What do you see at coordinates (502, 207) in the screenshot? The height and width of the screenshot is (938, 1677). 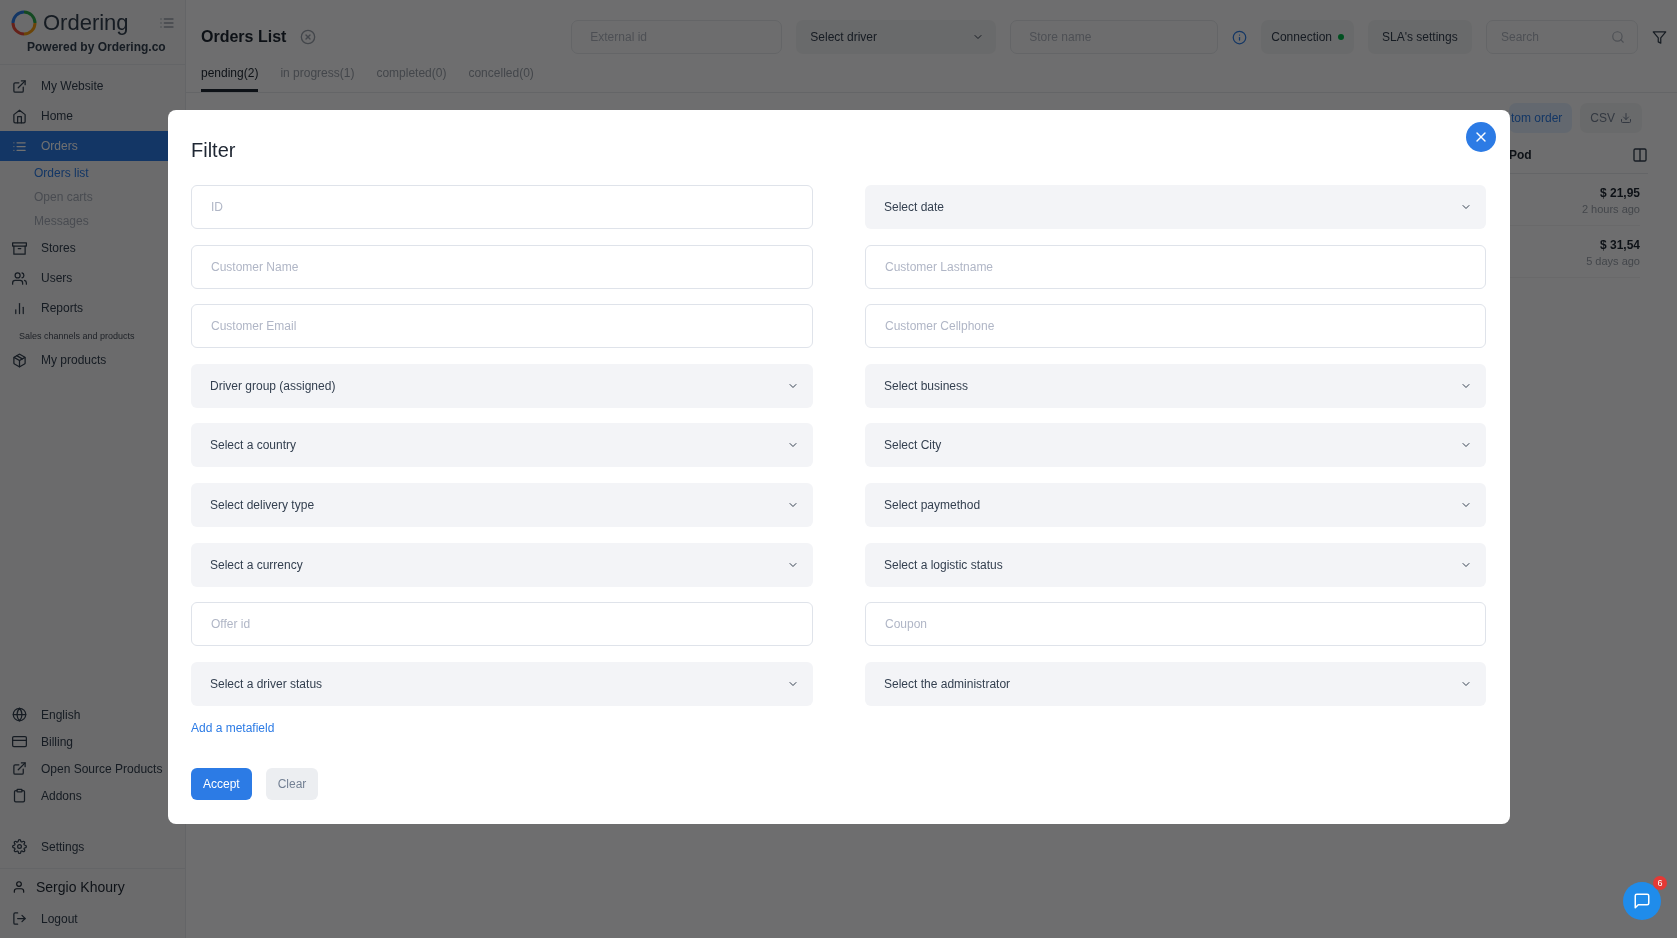 I see `text-field: ID` at bounding box center [502, 207].